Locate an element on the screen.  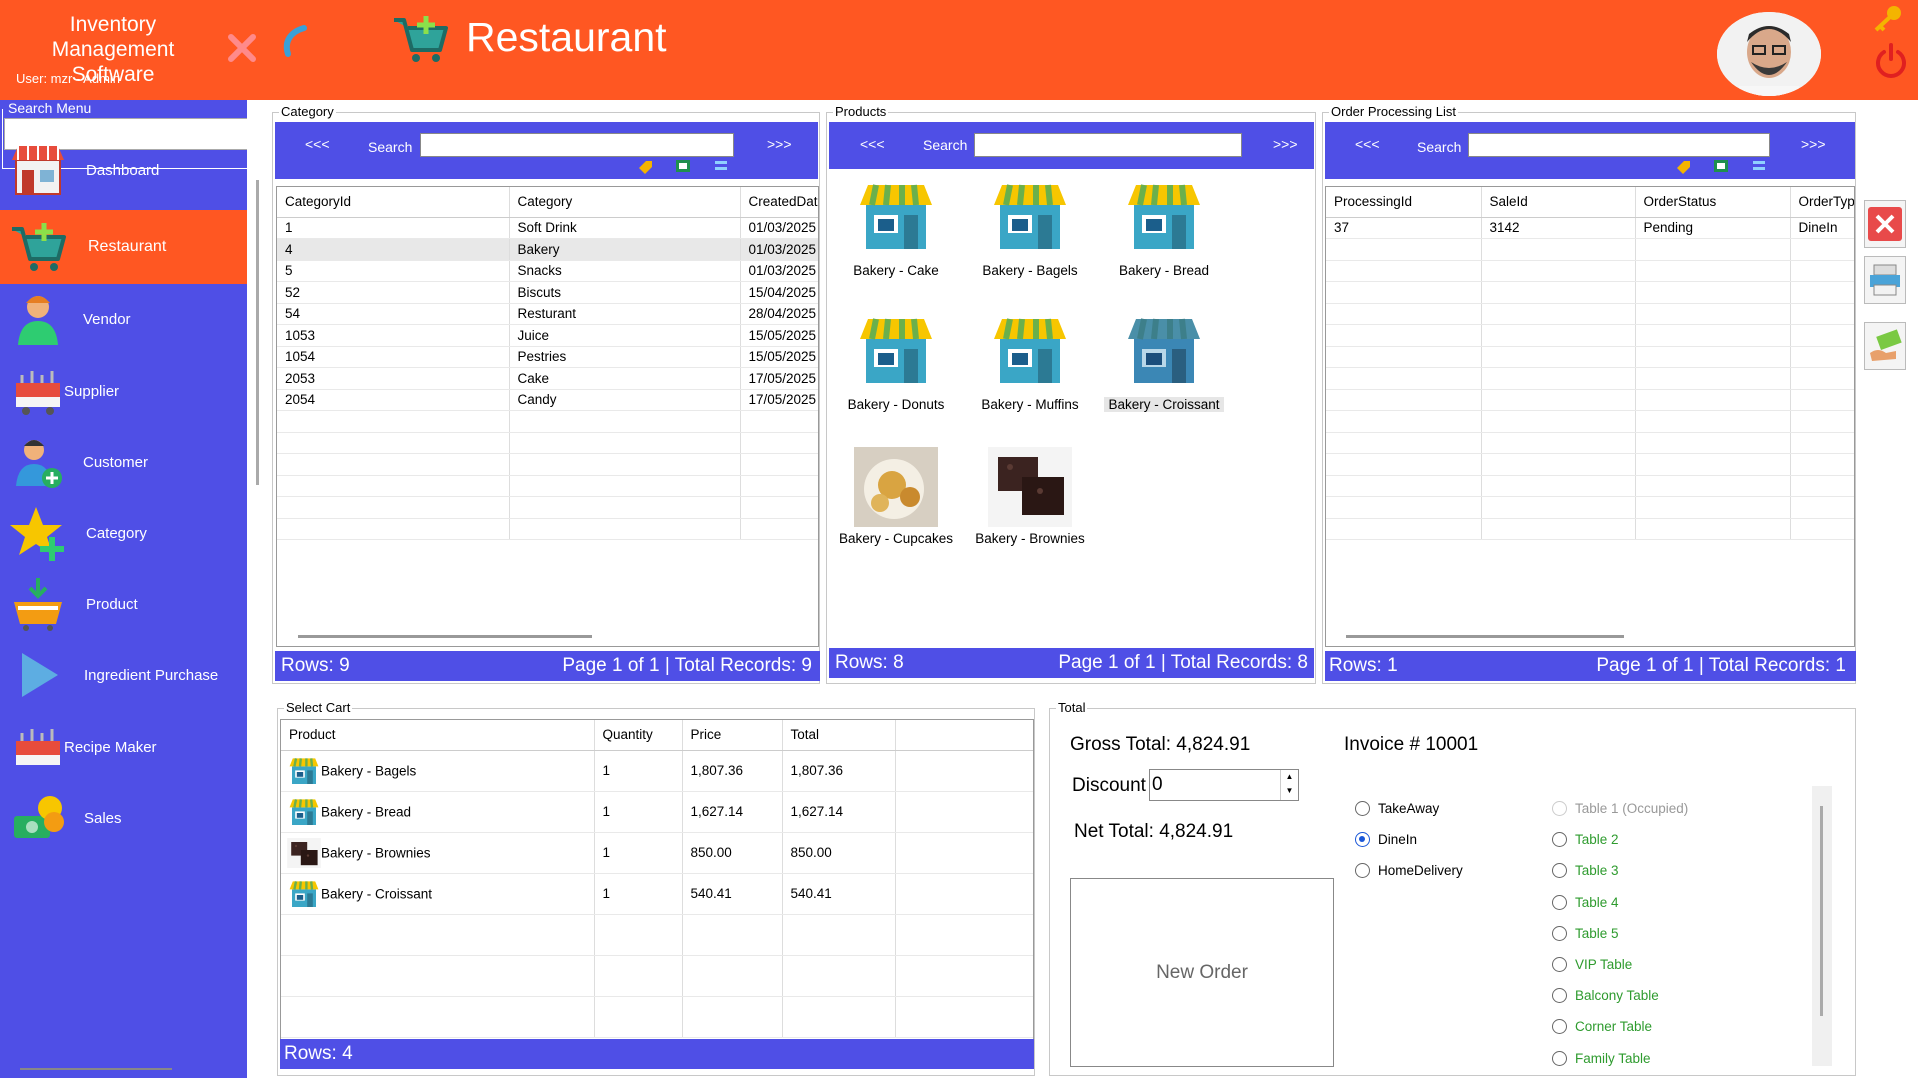
table-row: 4 Bakery 01/03/2025 is located at coordinates (547, 249).